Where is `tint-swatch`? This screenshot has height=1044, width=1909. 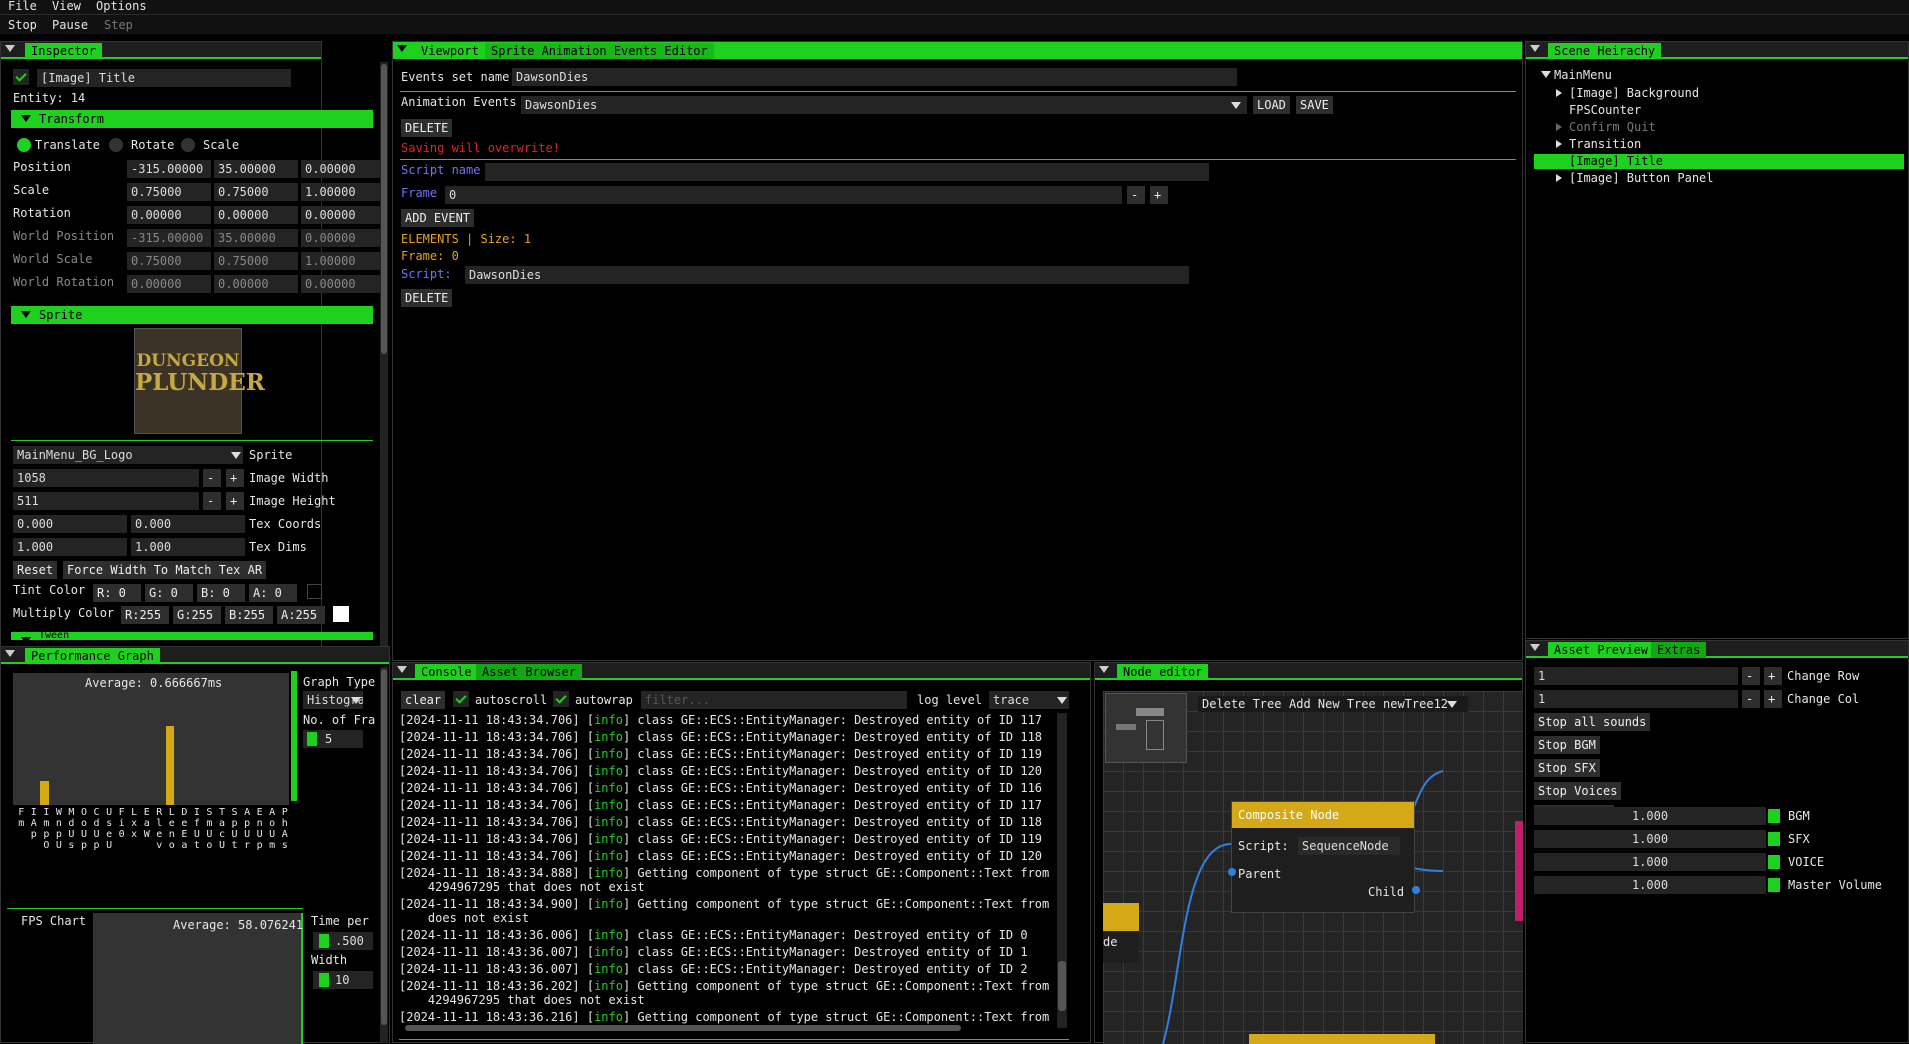
tint-swatch is located at coordinates (314, 591).